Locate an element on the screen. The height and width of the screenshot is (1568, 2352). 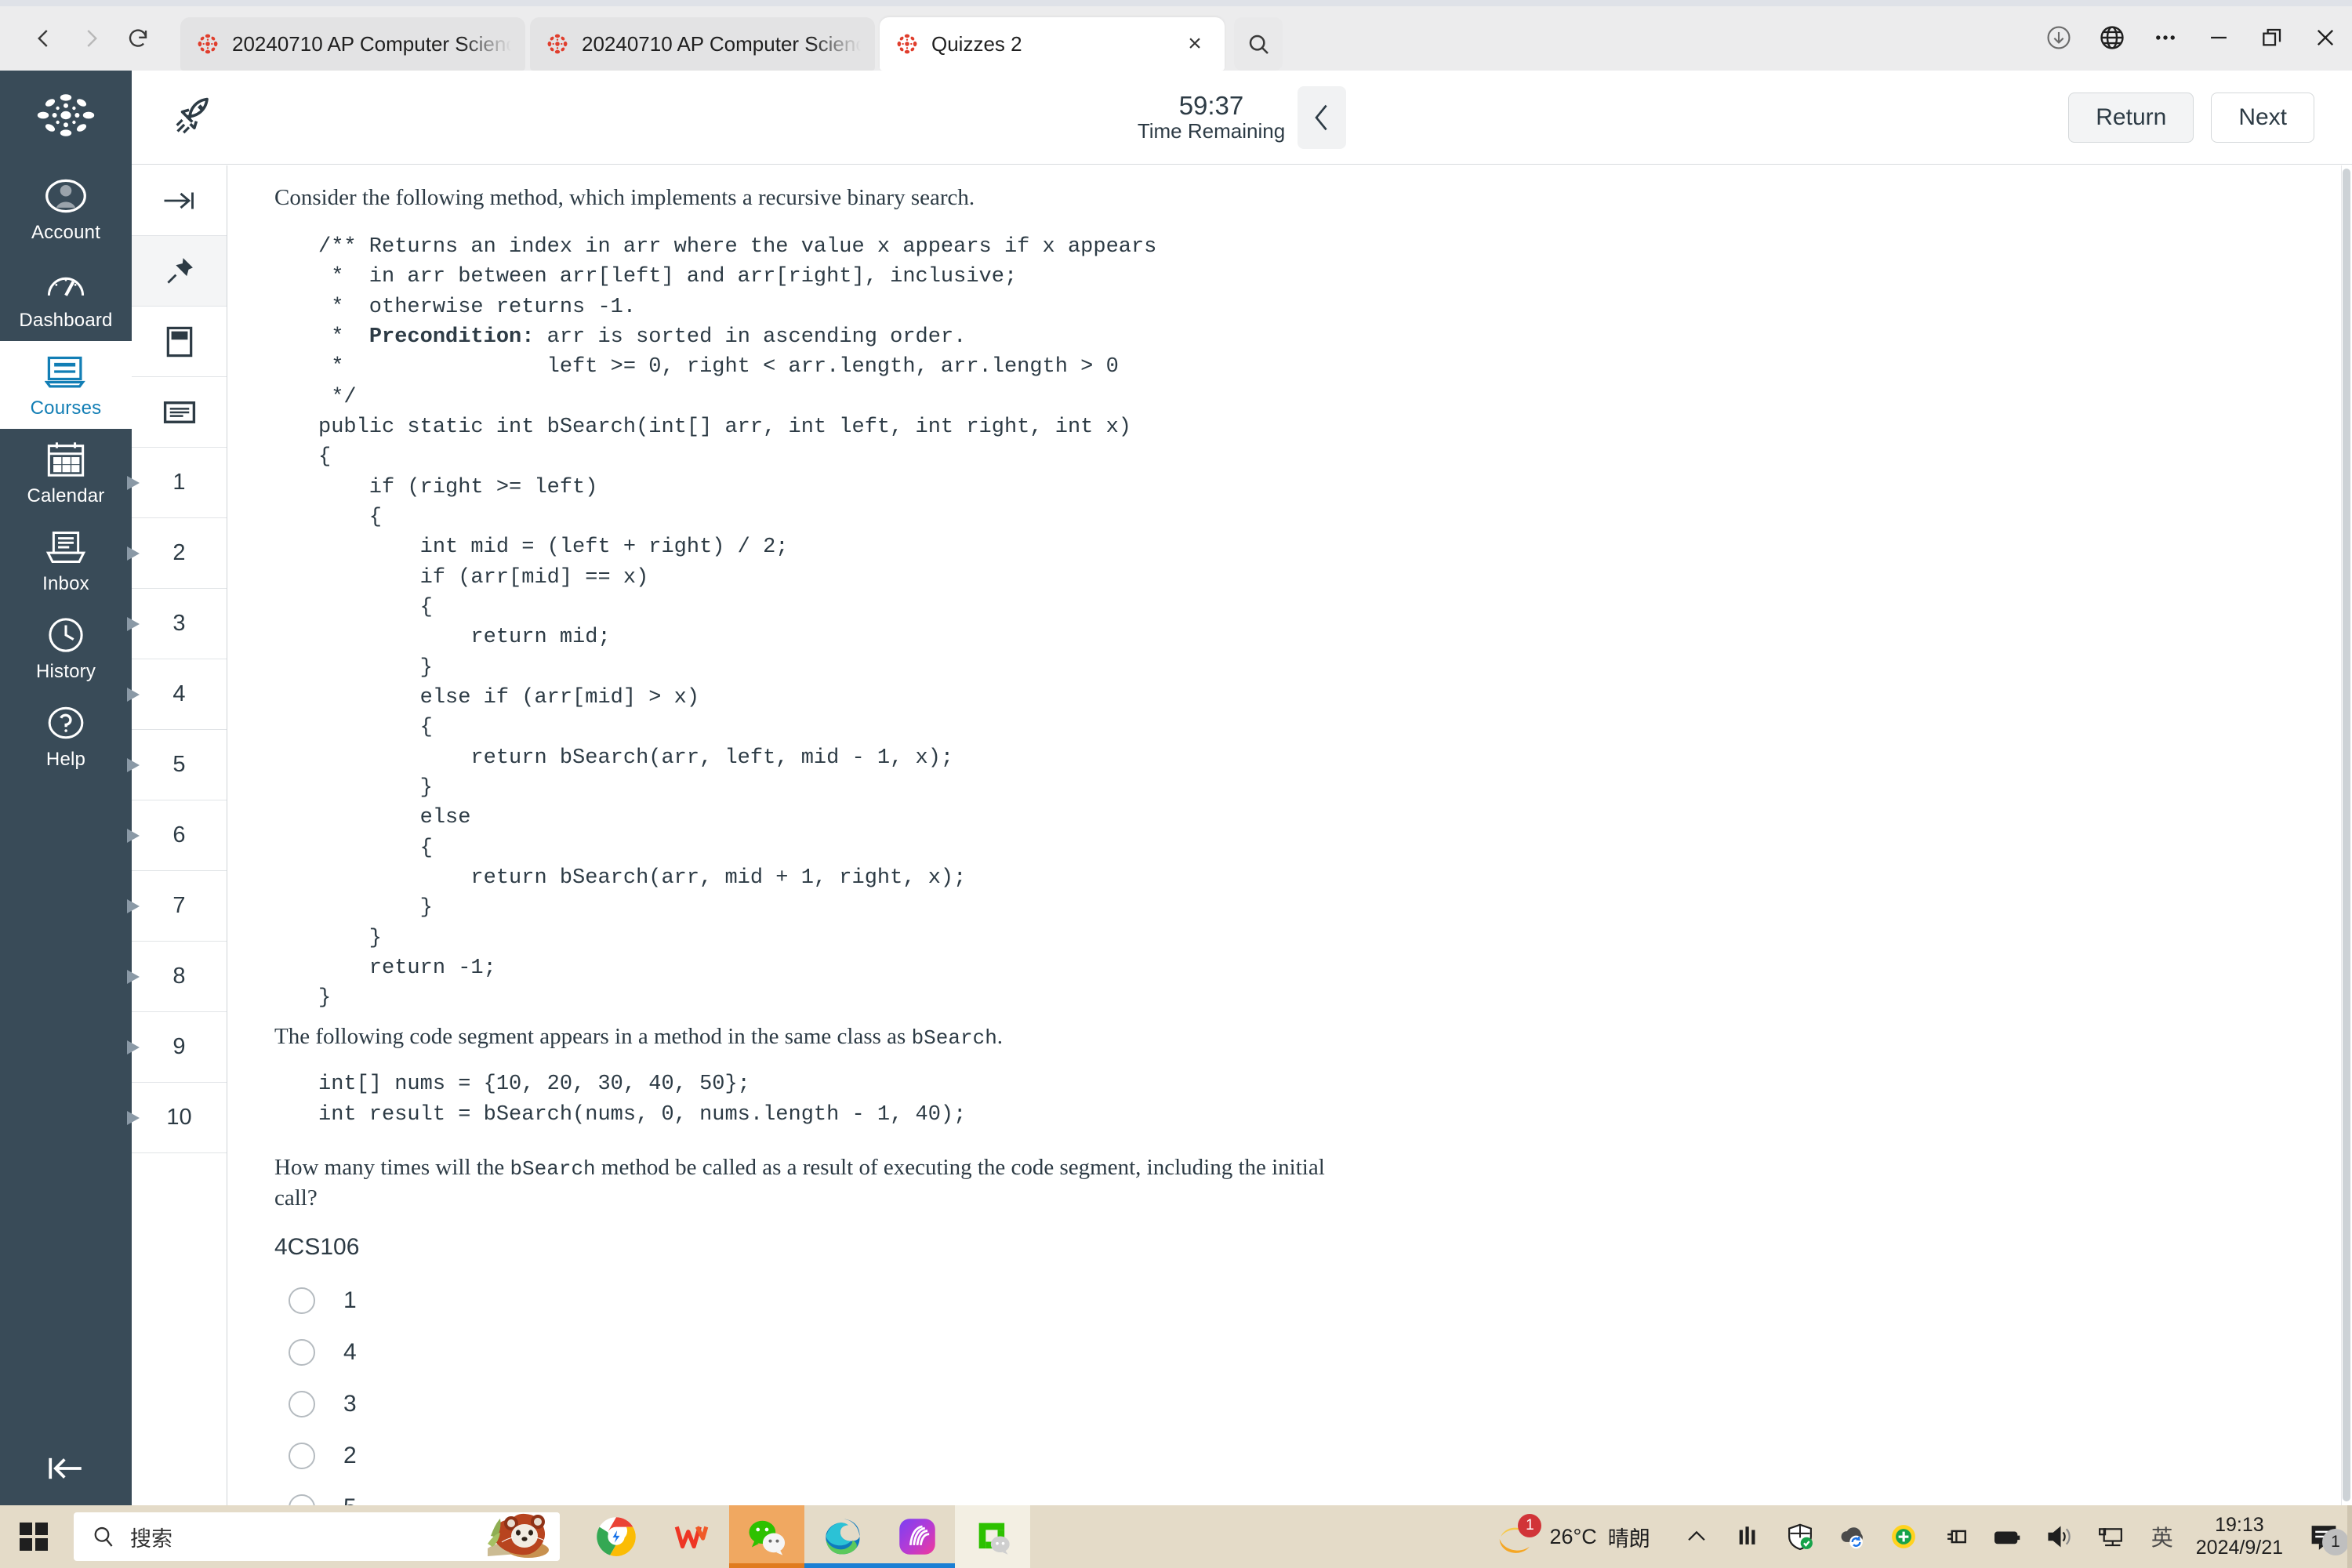
chrome-icon is located at coordinates (616, 1536).